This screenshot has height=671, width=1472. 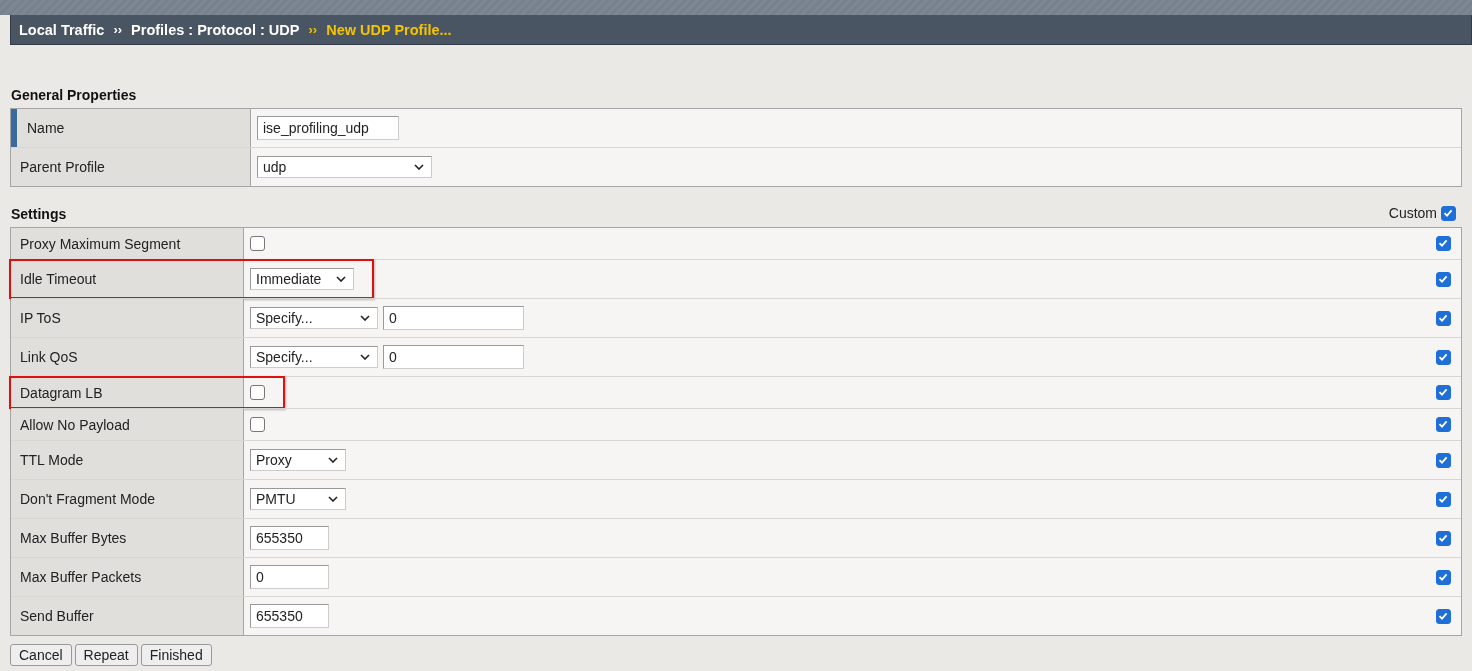 I want to click on field-label: Don't Fragment Mode, so click(x=127, y=499).